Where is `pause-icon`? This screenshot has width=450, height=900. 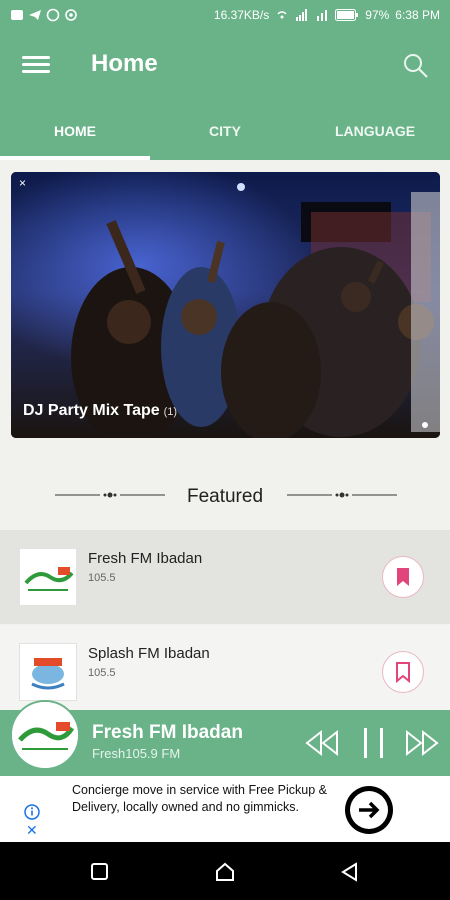
pause-icon is located at coordinates (374, 743).